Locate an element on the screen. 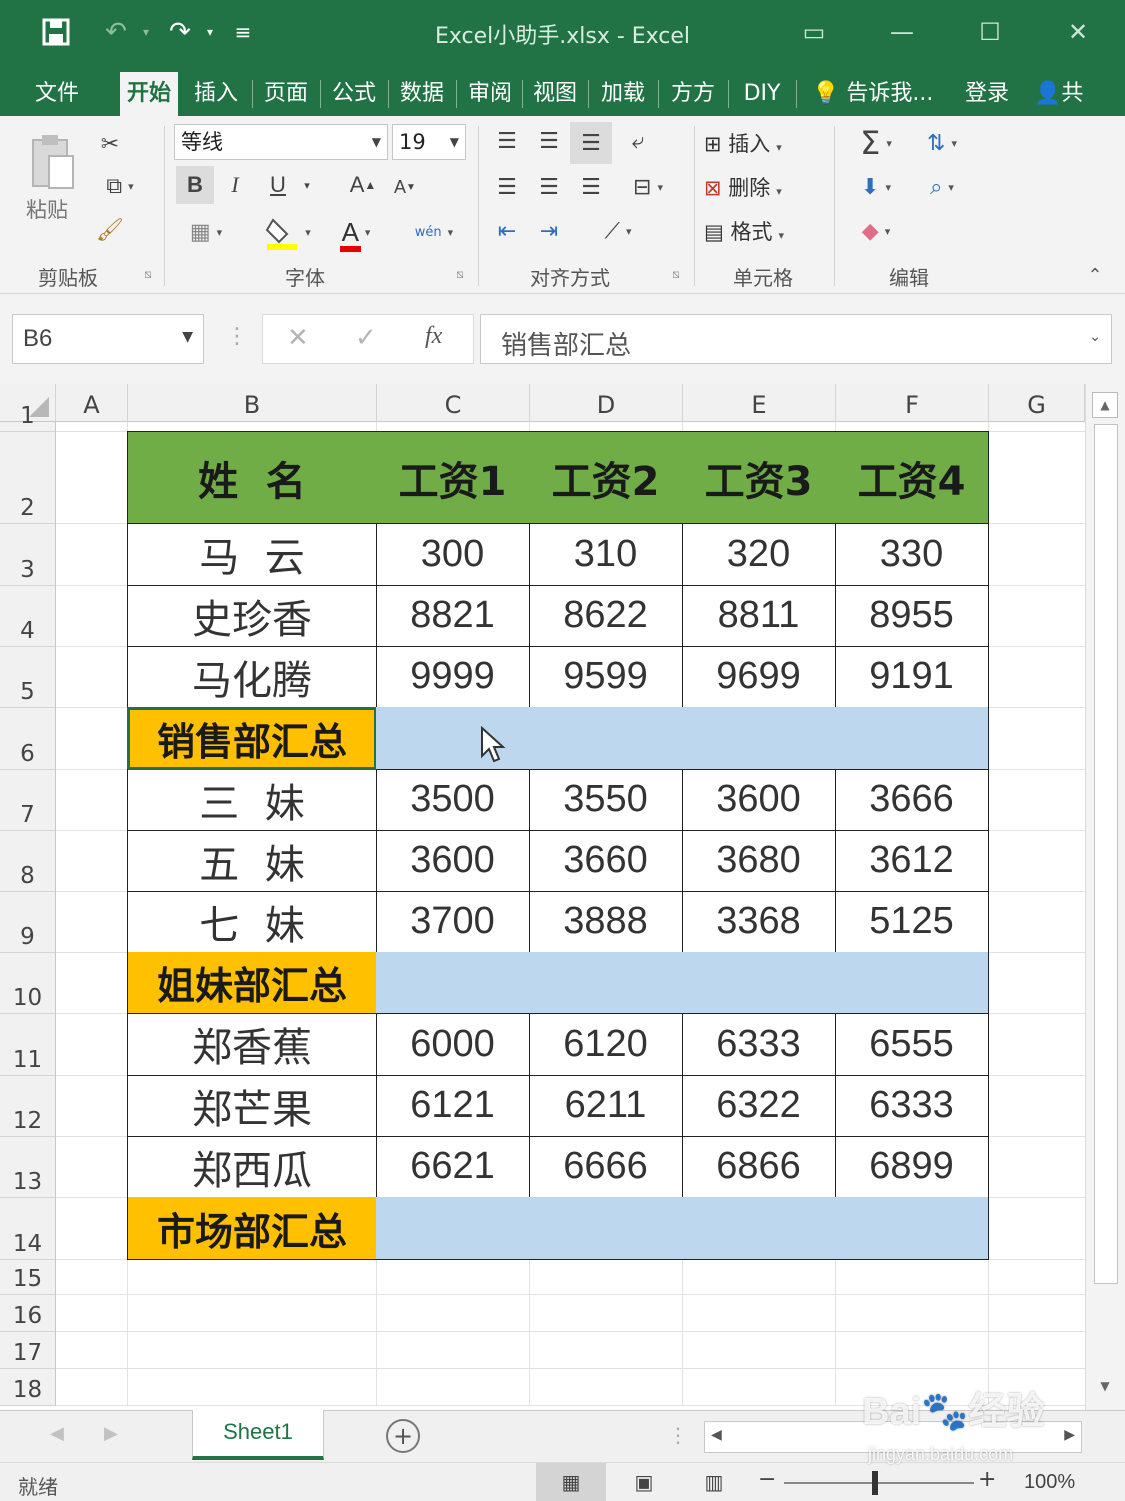 The width and height of the screenshot is (1125, 1501). align-center-icon: ☰ is located at coordinates (549, 187).